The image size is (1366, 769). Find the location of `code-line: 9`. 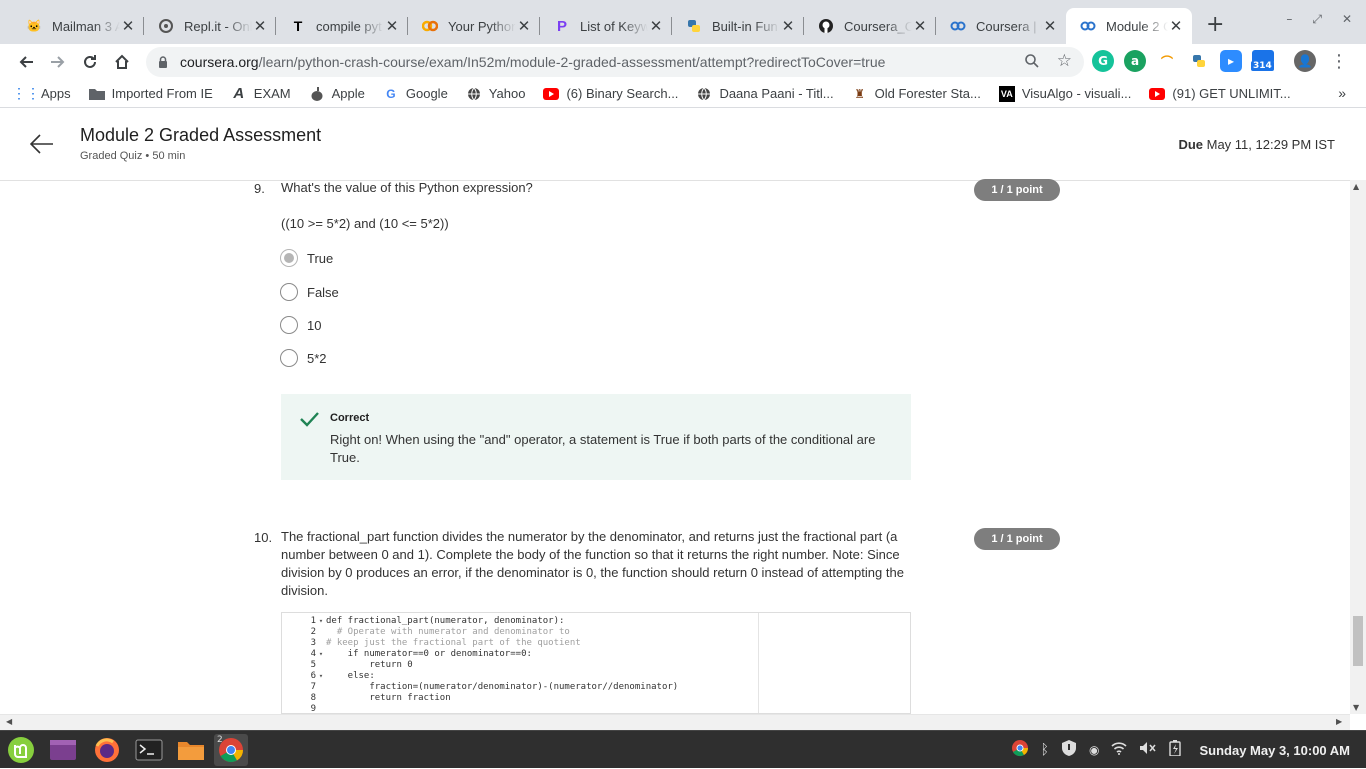

code-line: 9 is located at coordinates (304, 708).